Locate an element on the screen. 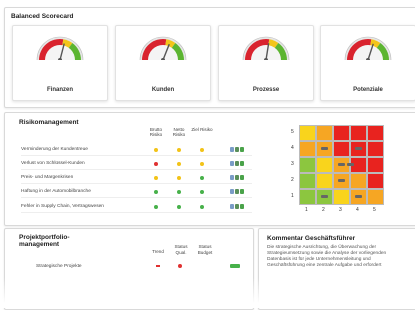 The image size is (415, 310). portfolio-header-status-qual: Status Qual. is located at coordinates (181, 249).